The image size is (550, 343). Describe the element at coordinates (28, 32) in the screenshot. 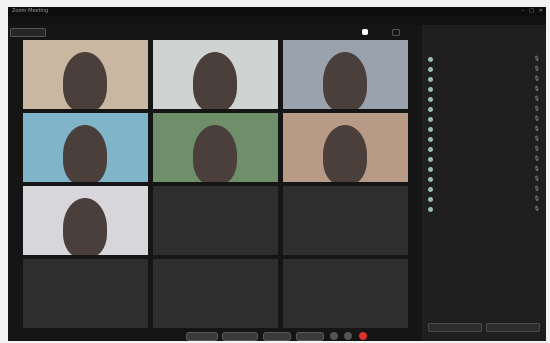

I see `meeting-pill` at that location.